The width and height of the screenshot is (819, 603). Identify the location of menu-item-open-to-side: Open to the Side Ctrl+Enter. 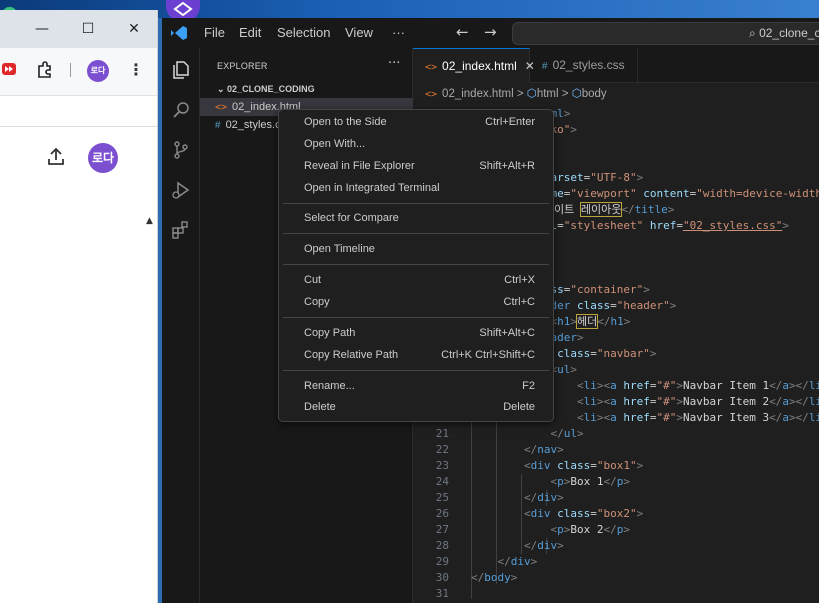
(416, 122).